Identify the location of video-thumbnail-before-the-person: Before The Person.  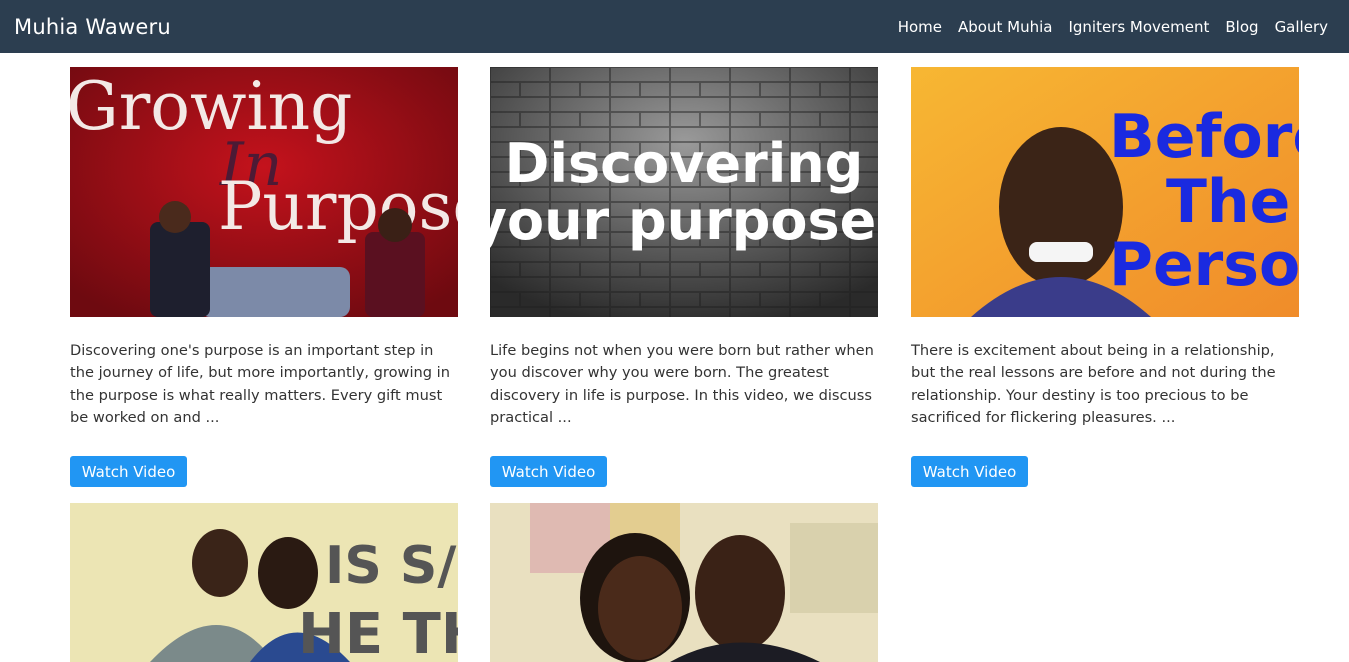
(1105, 192).